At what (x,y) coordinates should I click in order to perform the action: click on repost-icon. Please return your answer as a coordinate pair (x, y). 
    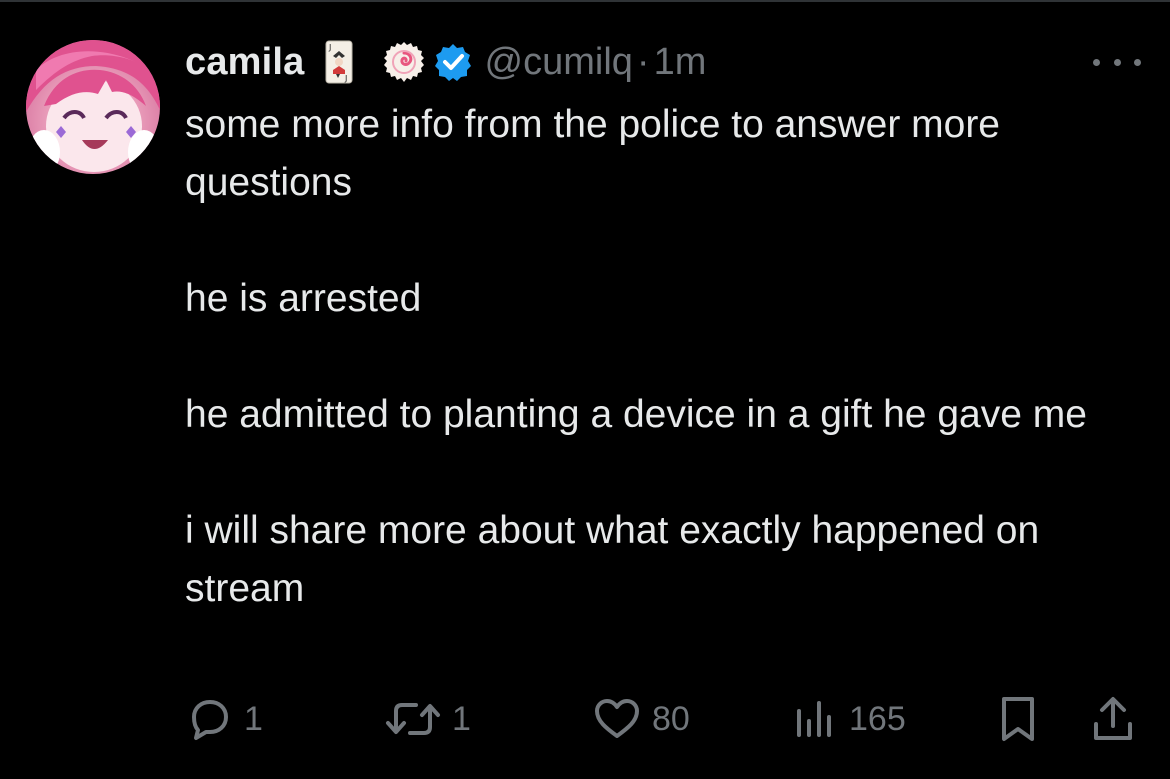
    Looking at the image, I should click on (413, 719).